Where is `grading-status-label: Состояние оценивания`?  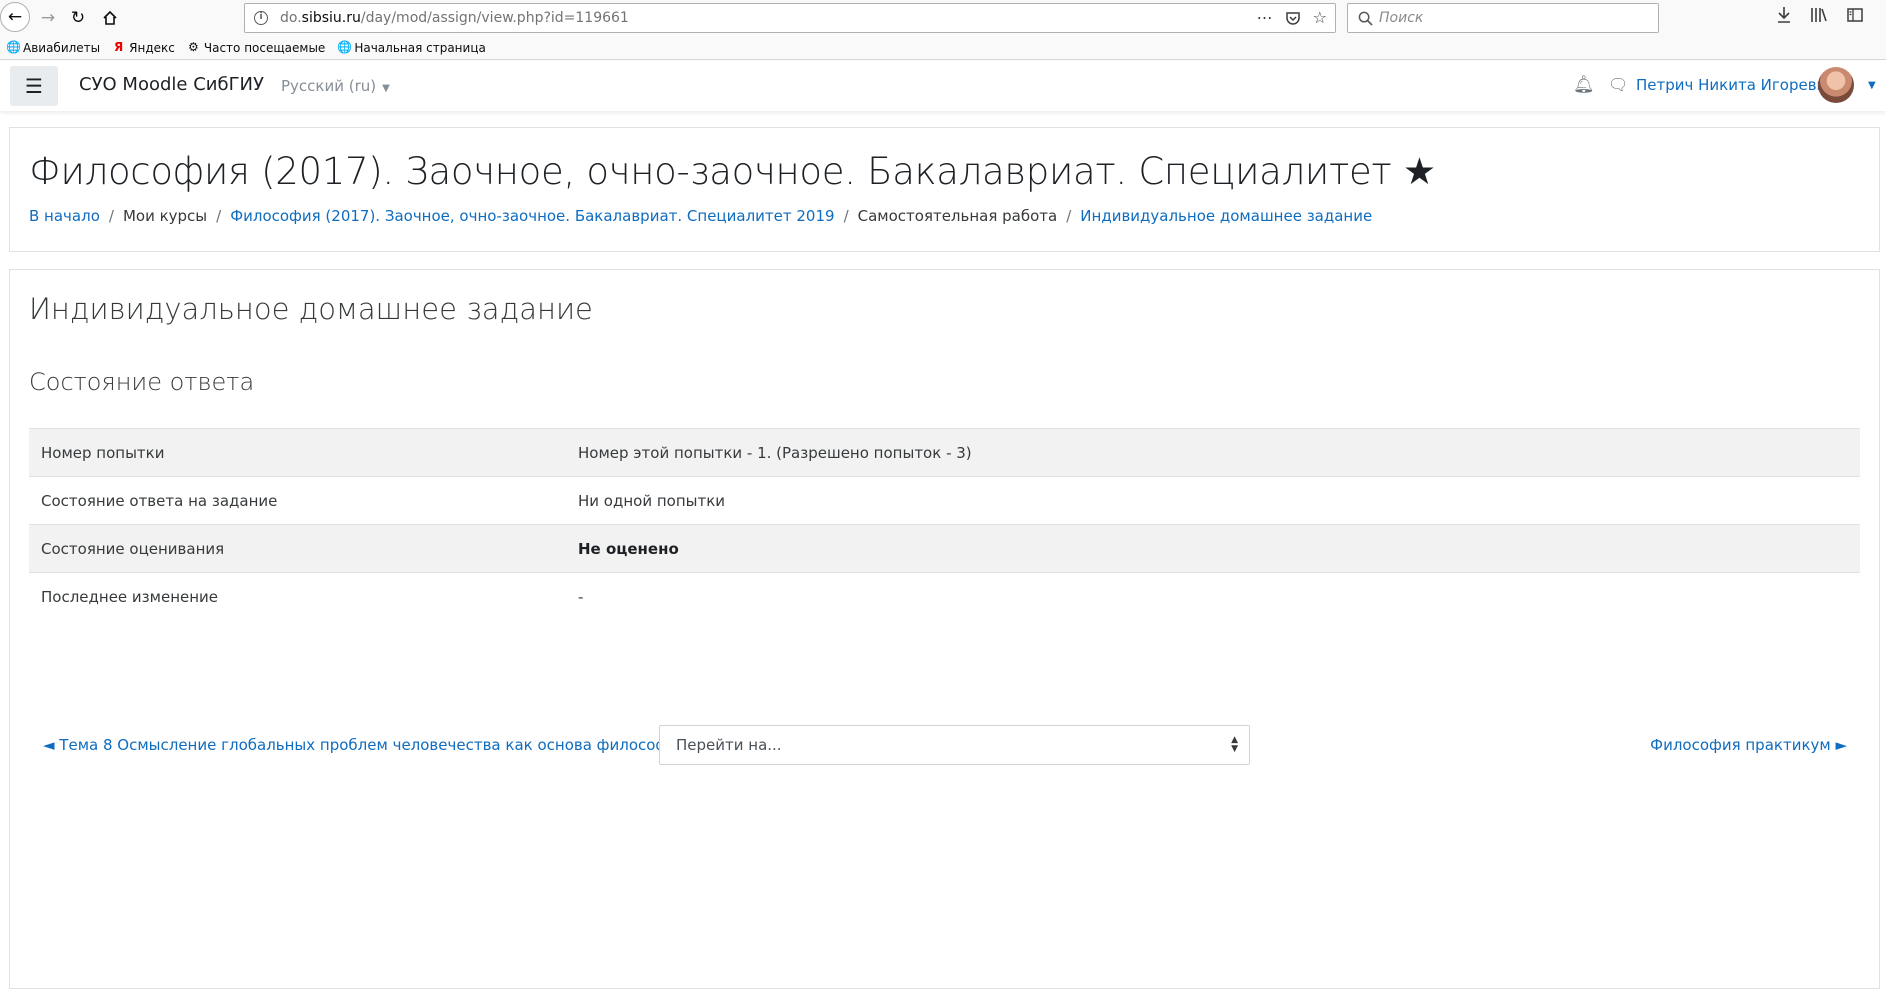
grading-status-label: Состояние оценивания is located at coordinates (303, 548).